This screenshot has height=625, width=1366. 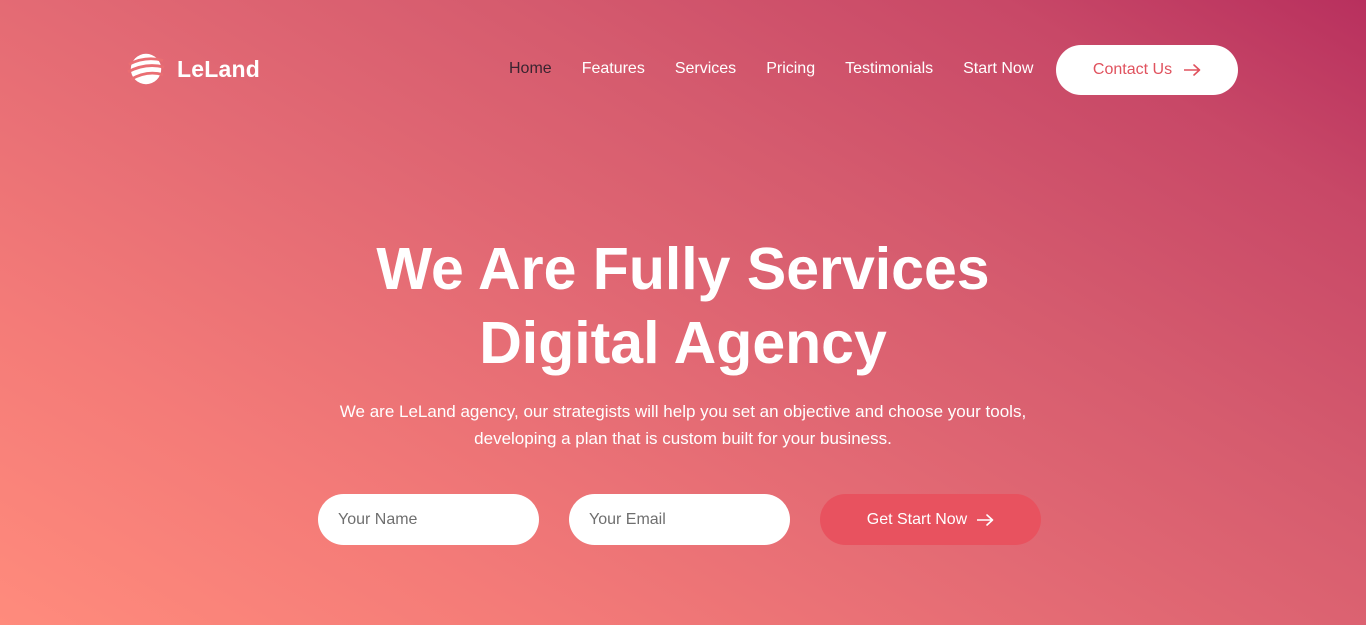 What do you see at coordinates (705, 69) in the screenshot?
I see `nav-item-services: Services` at bounding box center [705, 69].